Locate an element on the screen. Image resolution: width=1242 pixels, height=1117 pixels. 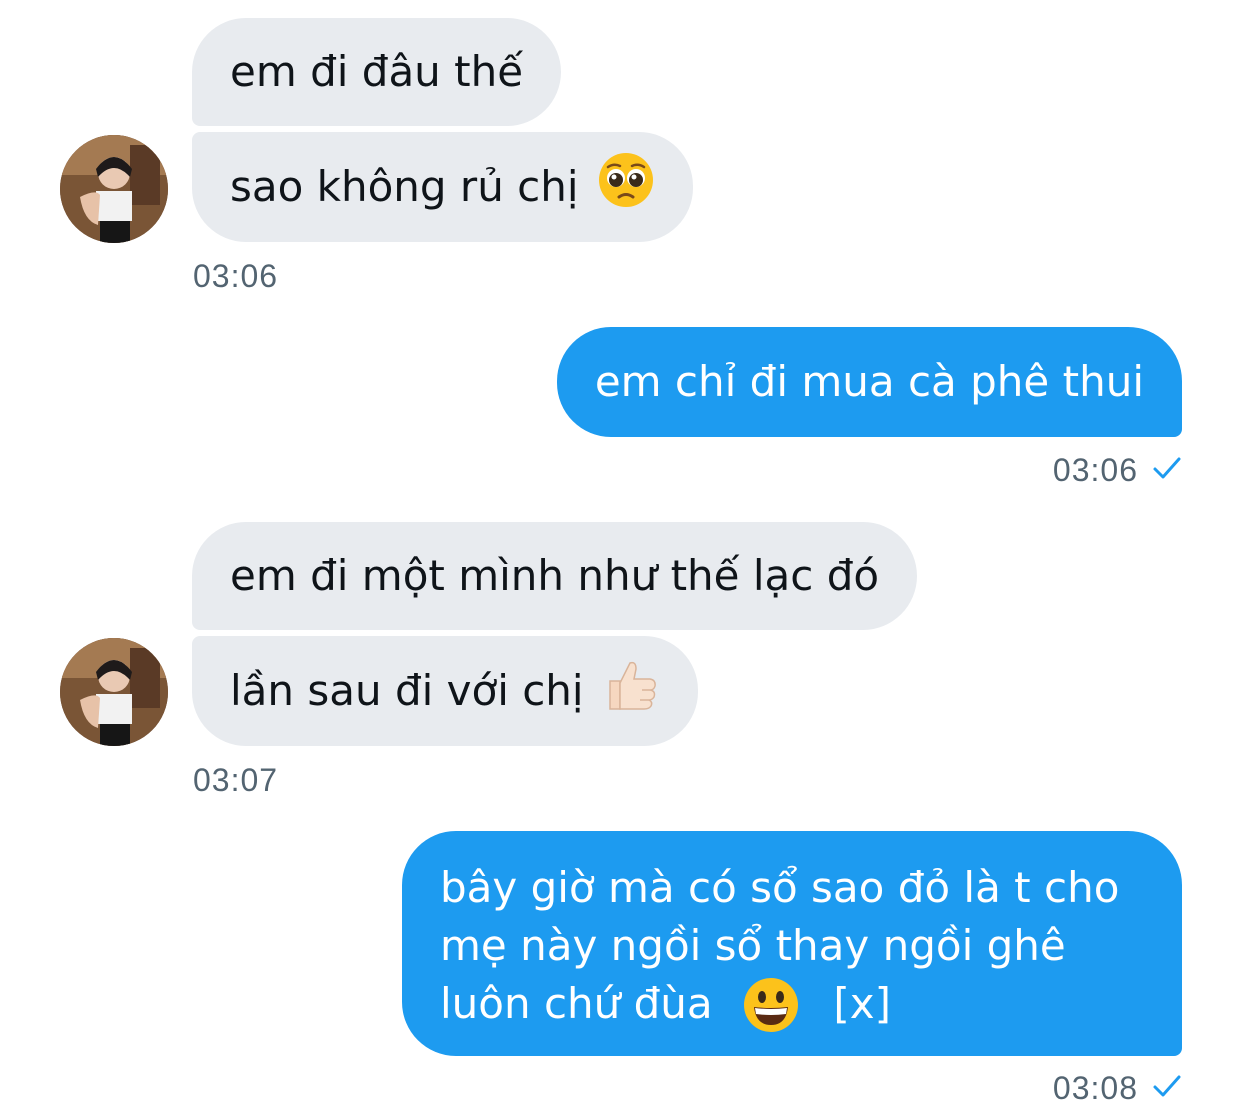
thumbs-up-icon is located at coordinates (631, 691).